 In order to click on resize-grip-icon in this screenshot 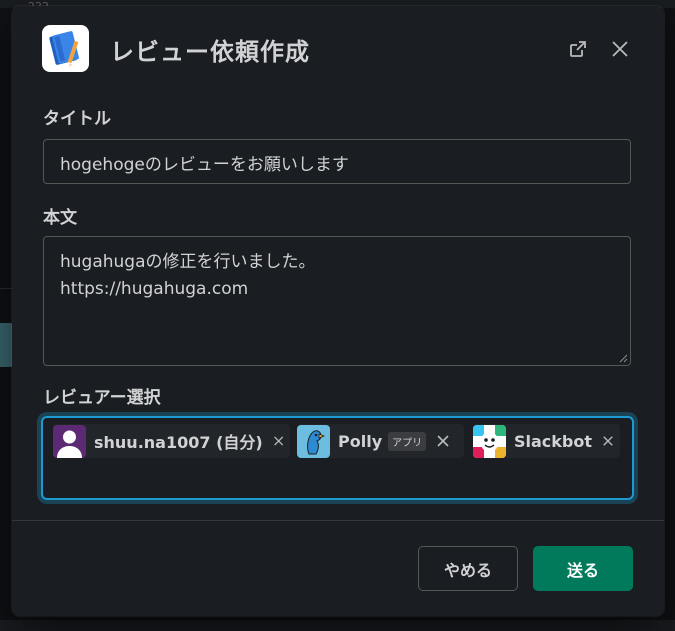, I will do `click(623, 358)`.